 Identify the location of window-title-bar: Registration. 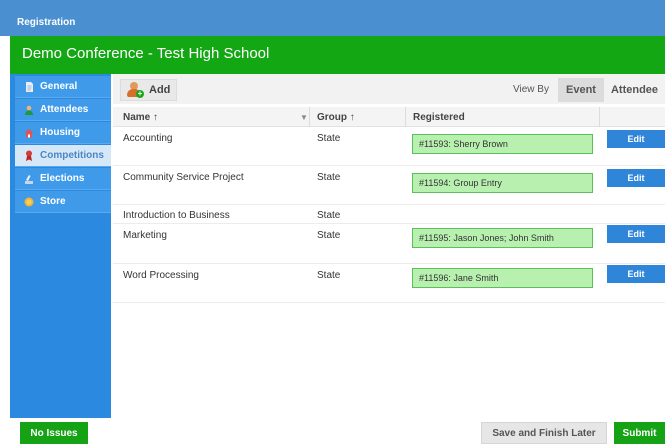
(332, 18).